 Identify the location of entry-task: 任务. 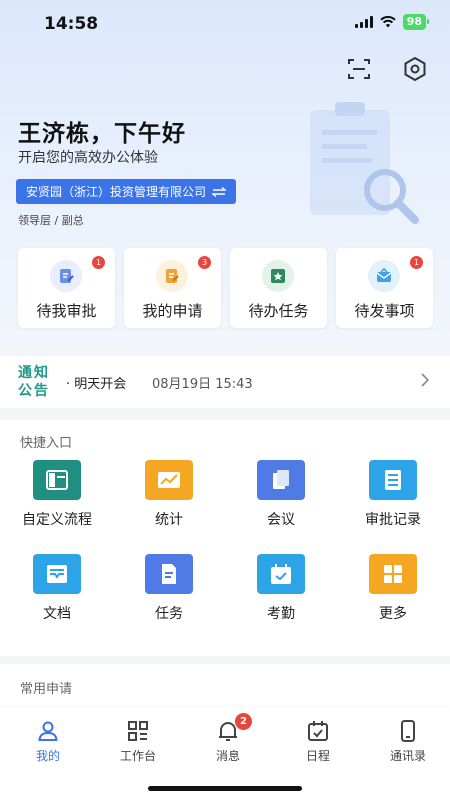
(169, 588).